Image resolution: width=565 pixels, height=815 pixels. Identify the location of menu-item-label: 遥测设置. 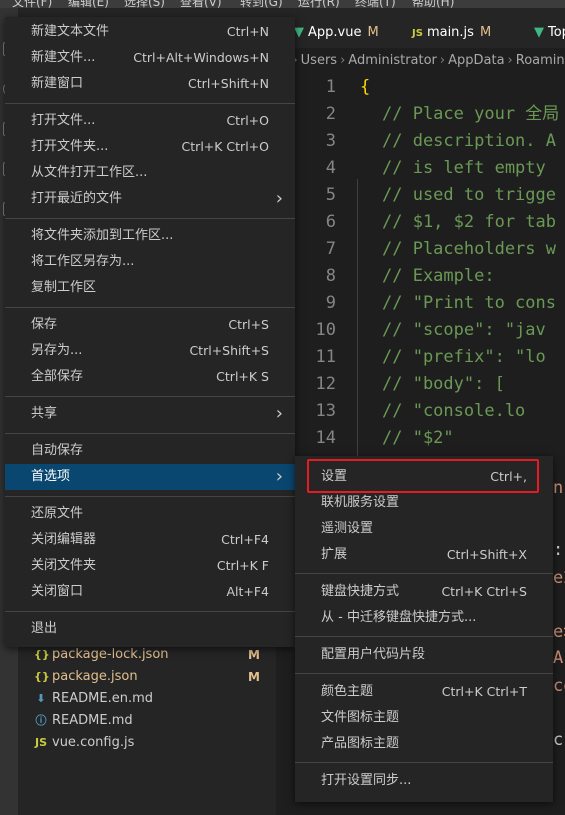
(347, 528).